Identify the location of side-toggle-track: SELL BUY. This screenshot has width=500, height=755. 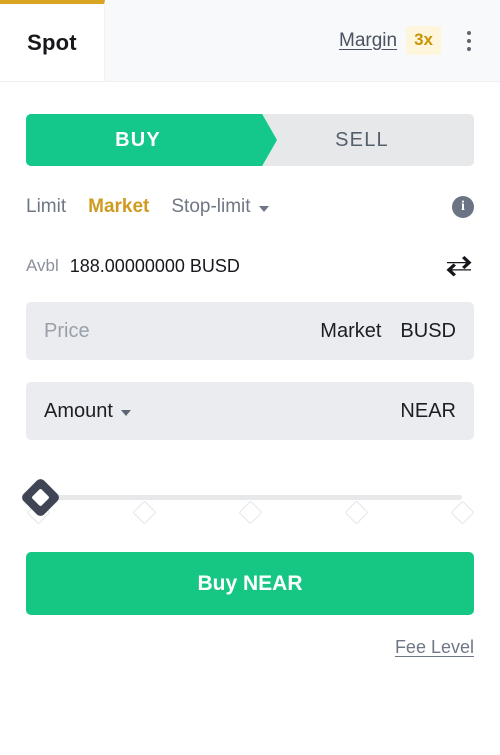
(250, 140).